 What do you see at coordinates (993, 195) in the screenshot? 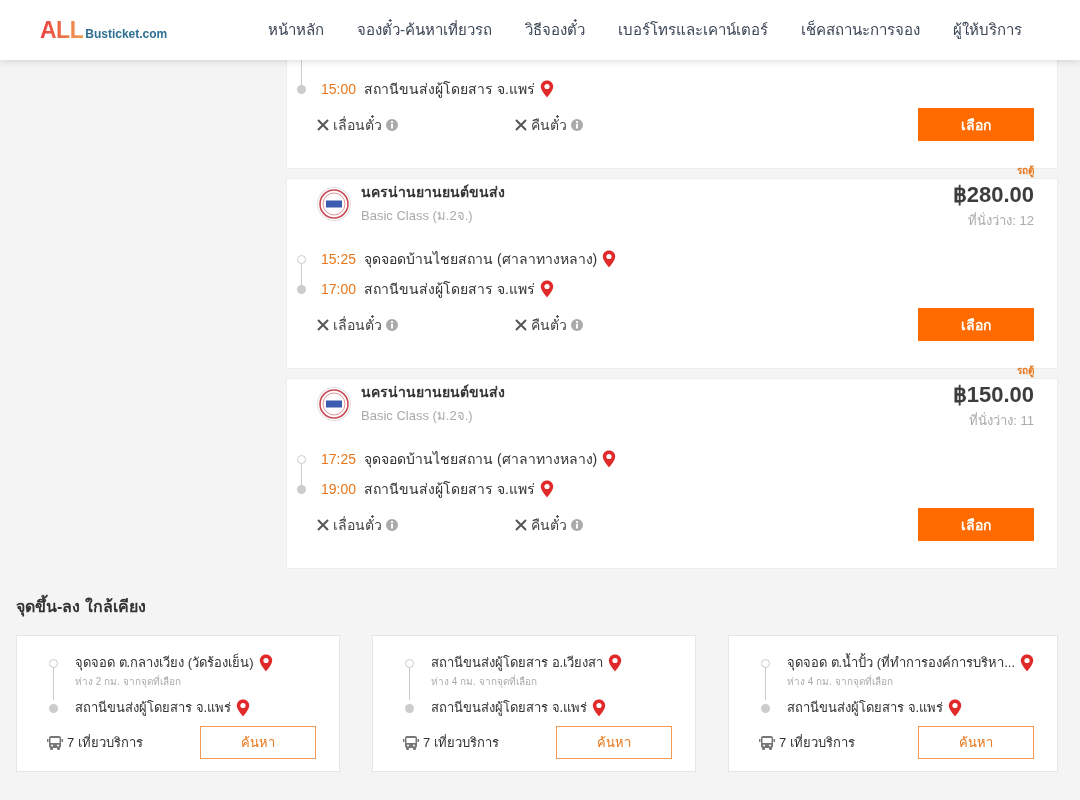
I see `fare-price: ฿280.00` at bounding box center [993, 195].